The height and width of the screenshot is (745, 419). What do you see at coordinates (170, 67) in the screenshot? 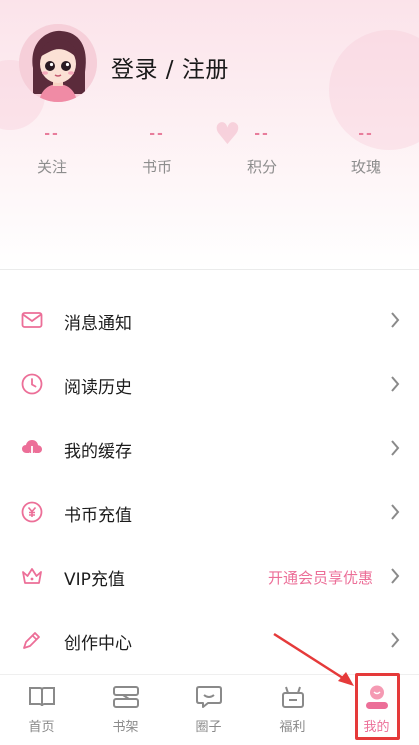
I see `login-register-link: 登录 / 注册` at bounding box center [170, 67].